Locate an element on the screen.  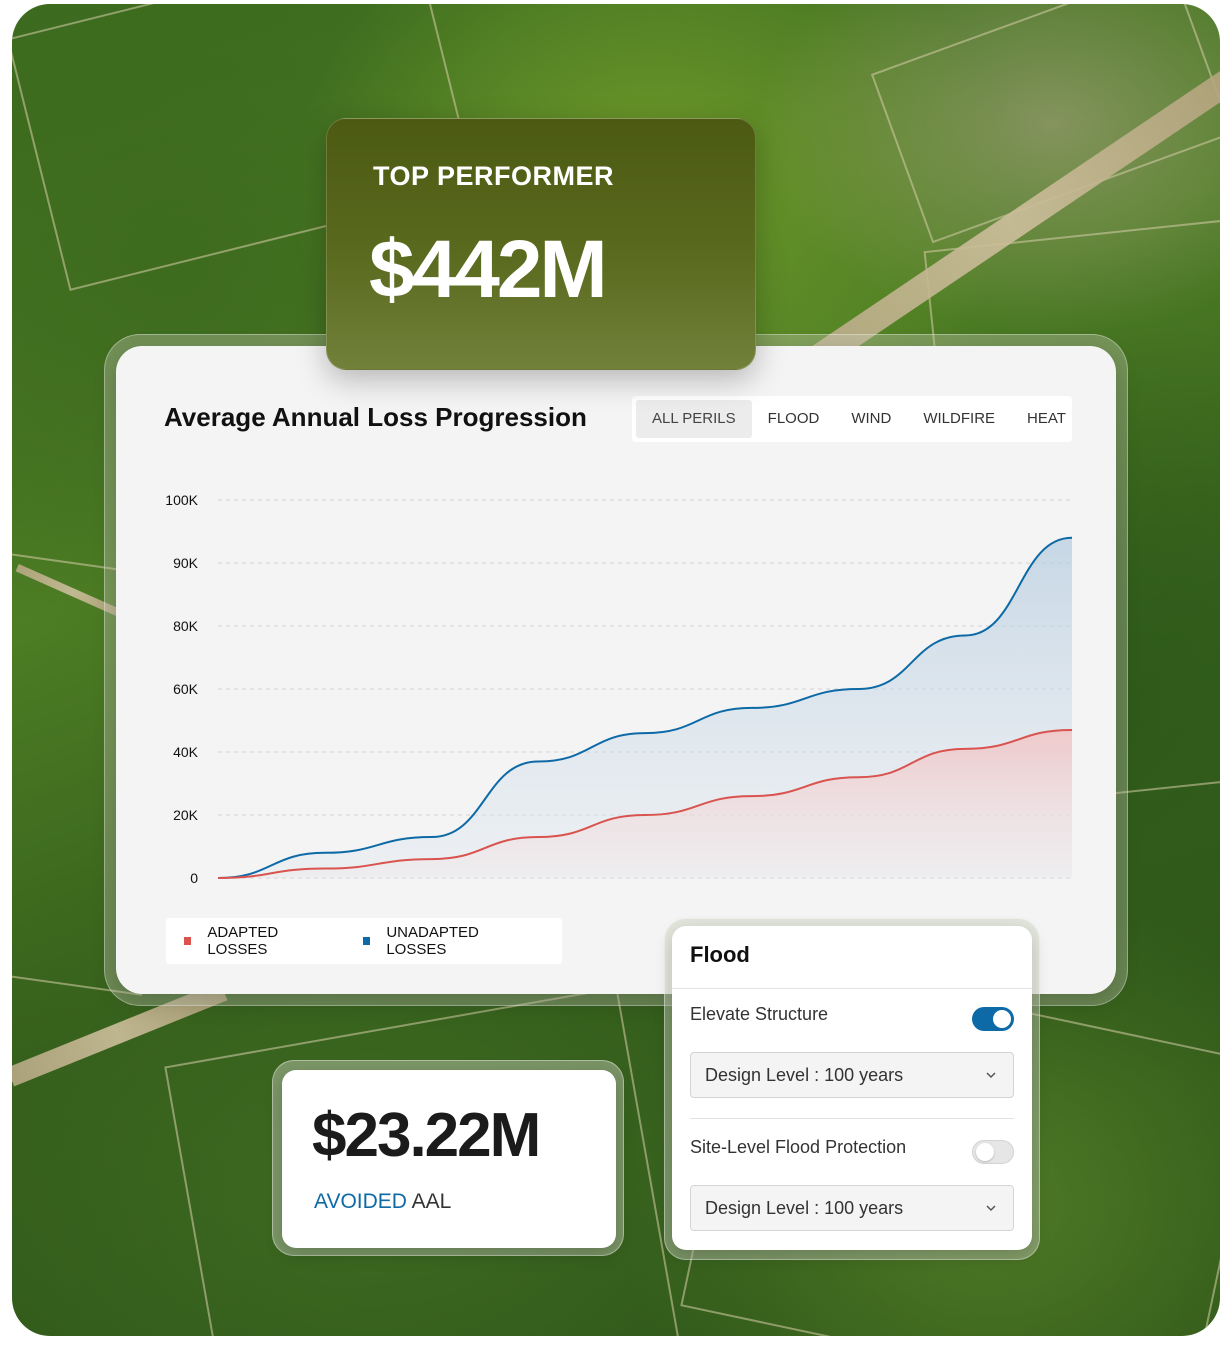
top-performer-label: TOP PERFORMER is located at coordinates (494, 176).